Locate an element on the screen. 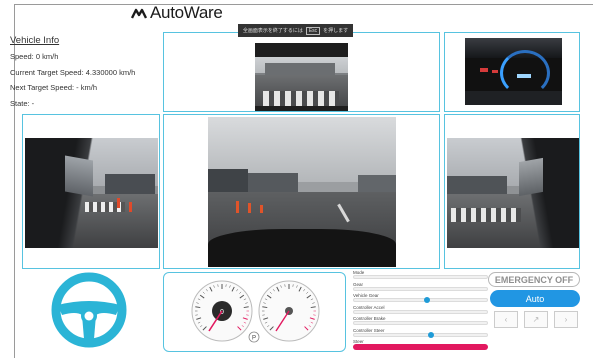 Image resolution: width=593 pixels, height=358 pixels. current-target-speed: Current Target Speed: 4.330000 km/h is located at coordinates (73, 72).